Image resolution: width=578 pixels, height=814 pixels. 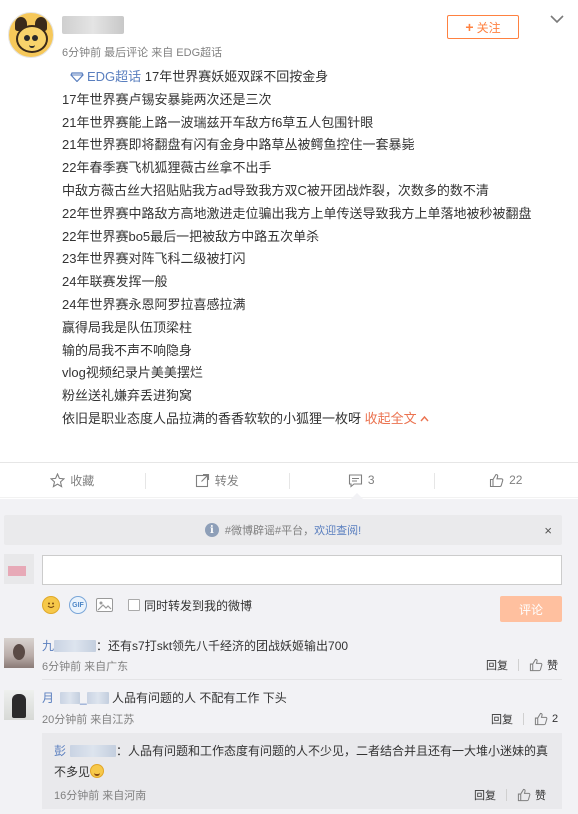 I want to click on post-line-4: 21年世界赛即将翻盘有闪有金身中路草丛被鳄鱼控住一套暴毙, so click(x=238, y=145).